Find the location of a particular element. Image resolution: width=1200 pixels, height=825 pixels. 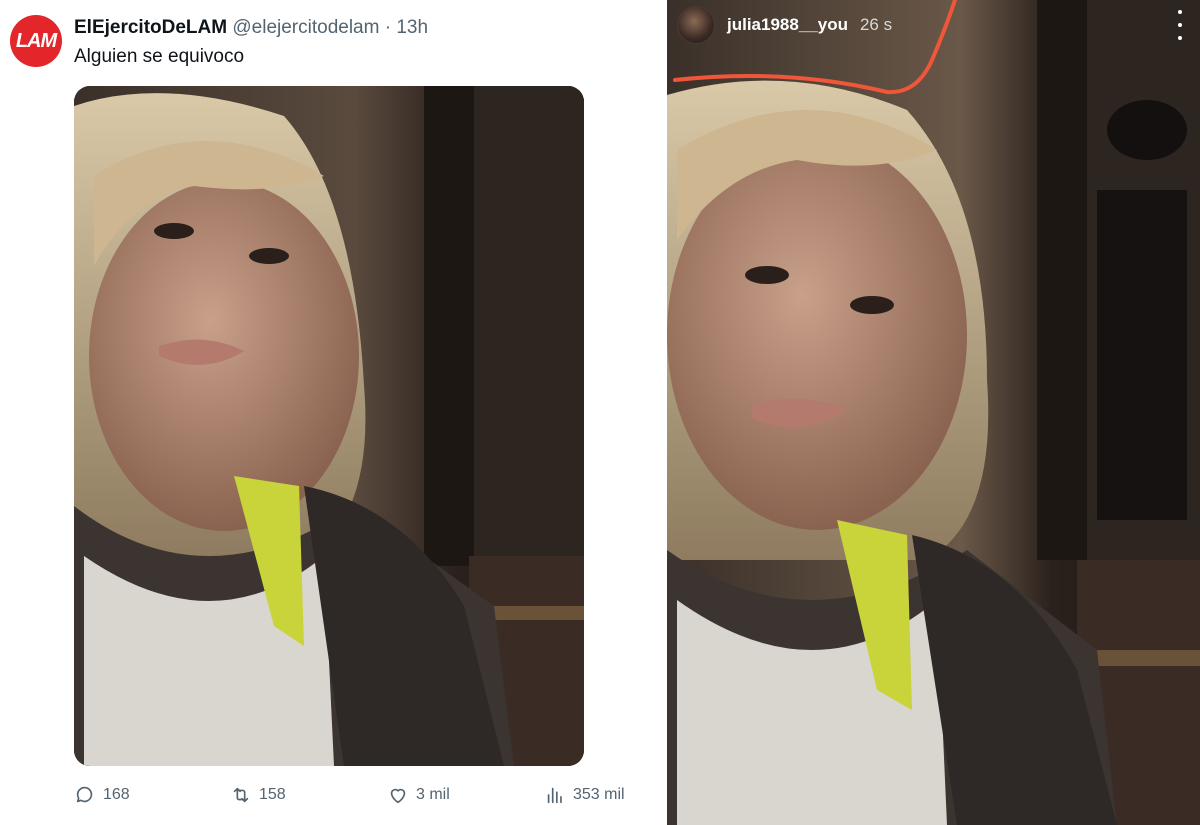

tweet-header: ElEjercitoDeLAM @elejercitodelam · 13h is located at coordinates (251, 28).